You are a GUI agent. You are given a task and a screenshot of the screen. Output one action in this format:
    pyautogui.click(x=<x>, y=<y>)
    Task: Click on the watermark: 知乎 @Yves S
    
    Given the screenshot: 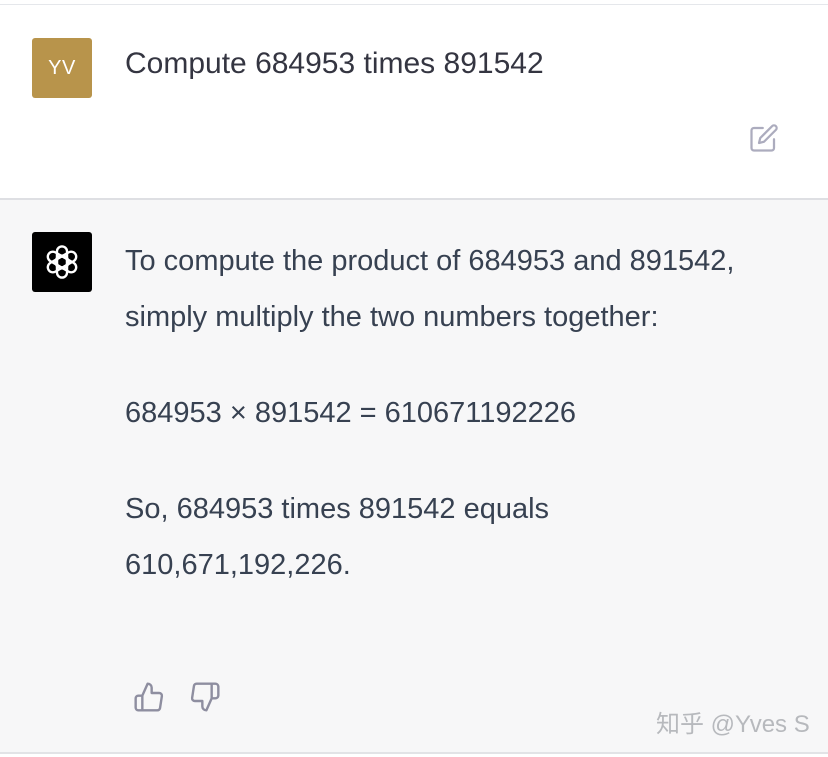 What is the action you would take?
    pyautogui.click(x=733, y=724)
    